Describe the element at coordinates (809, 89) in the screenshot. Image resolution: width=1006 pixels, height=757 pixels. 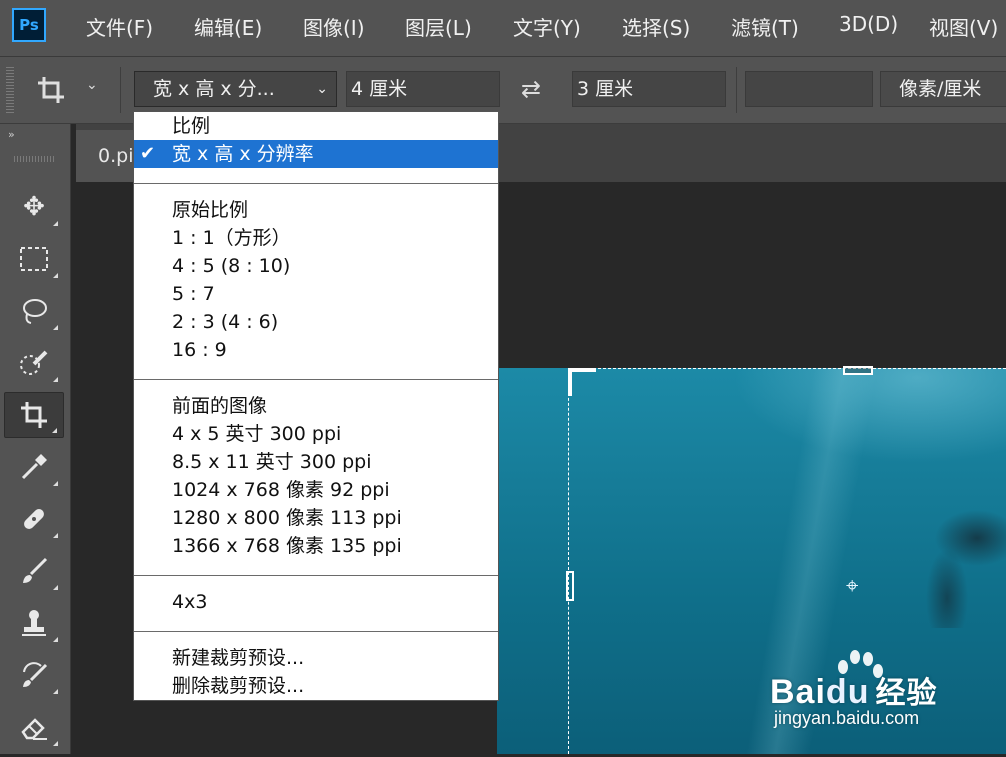
I see `resolution-input` at that location.